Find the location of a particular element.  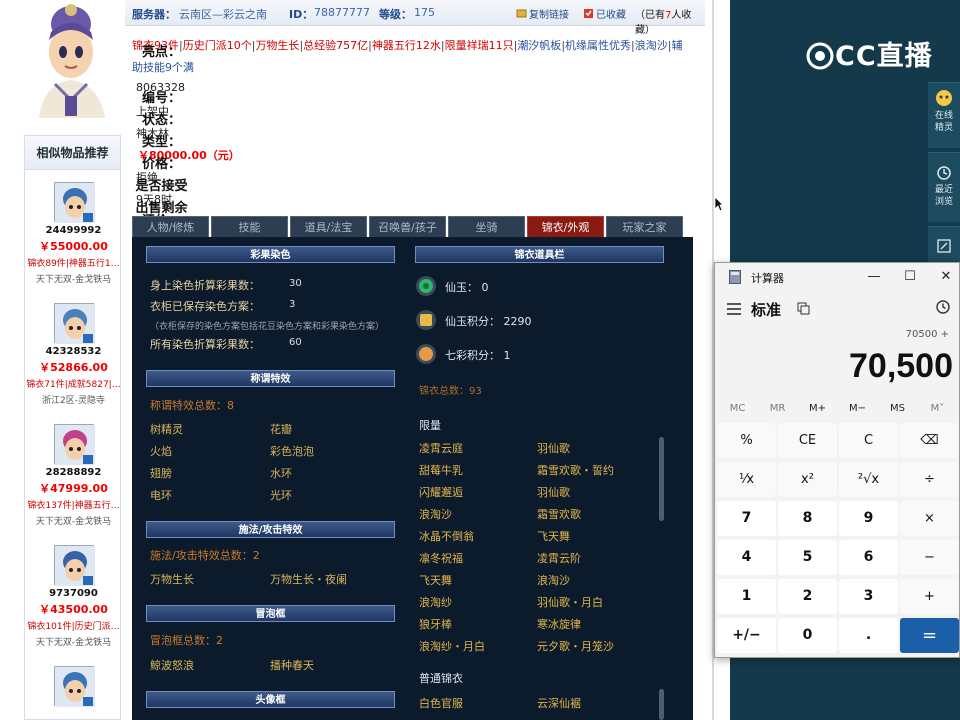

cc-logo: CC直播 is located at coordinates (869, 53).